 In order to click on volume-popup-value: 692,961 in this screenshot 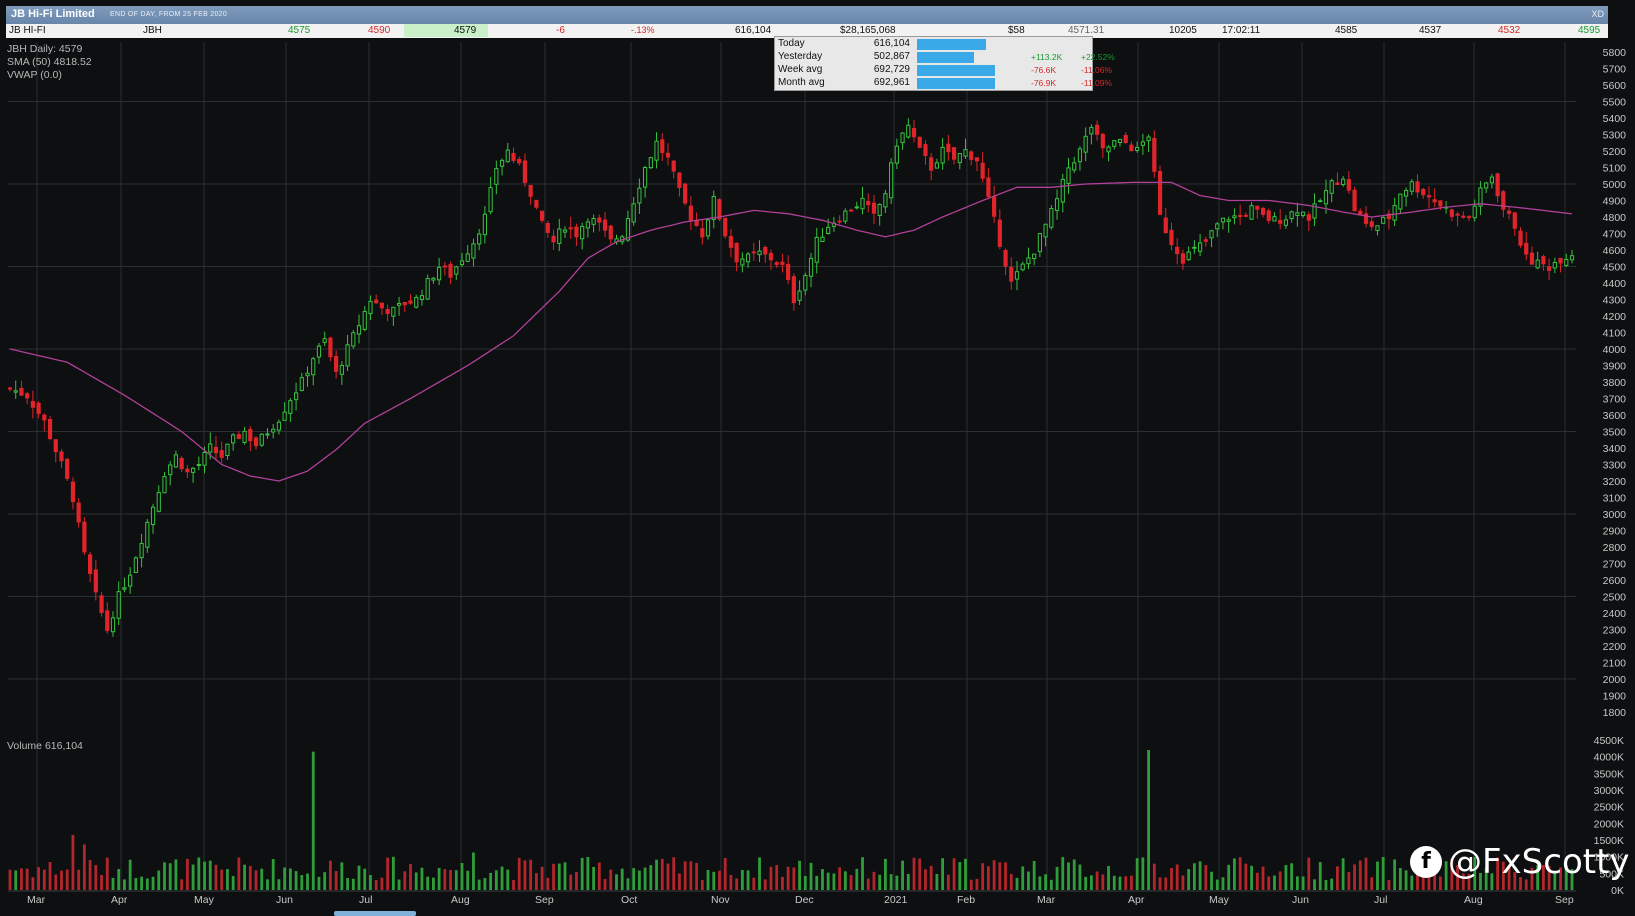, I will do `click(891, 82)`.